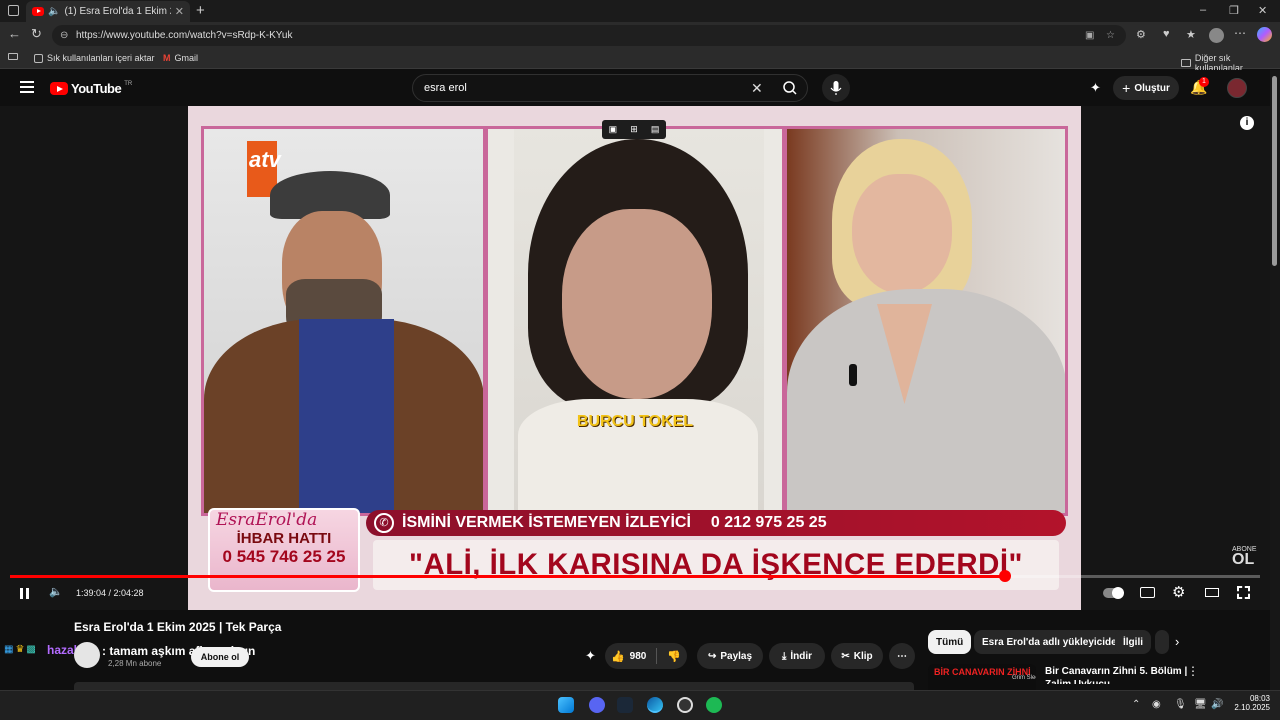  Describe the element at coordinates (1177, 641) in the screenshot. I see `chips-next-chevron-icon: ›` at that location.